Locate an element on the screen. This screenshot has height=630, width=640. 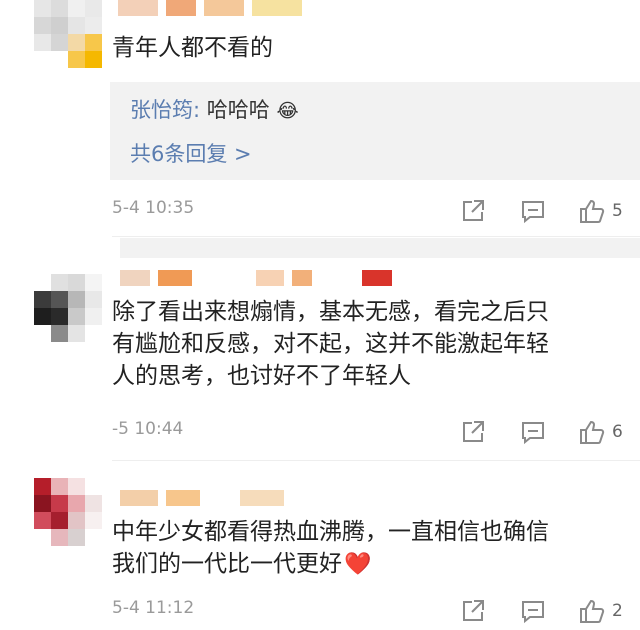
like-count: 2 is located at coordinates (617, 611).